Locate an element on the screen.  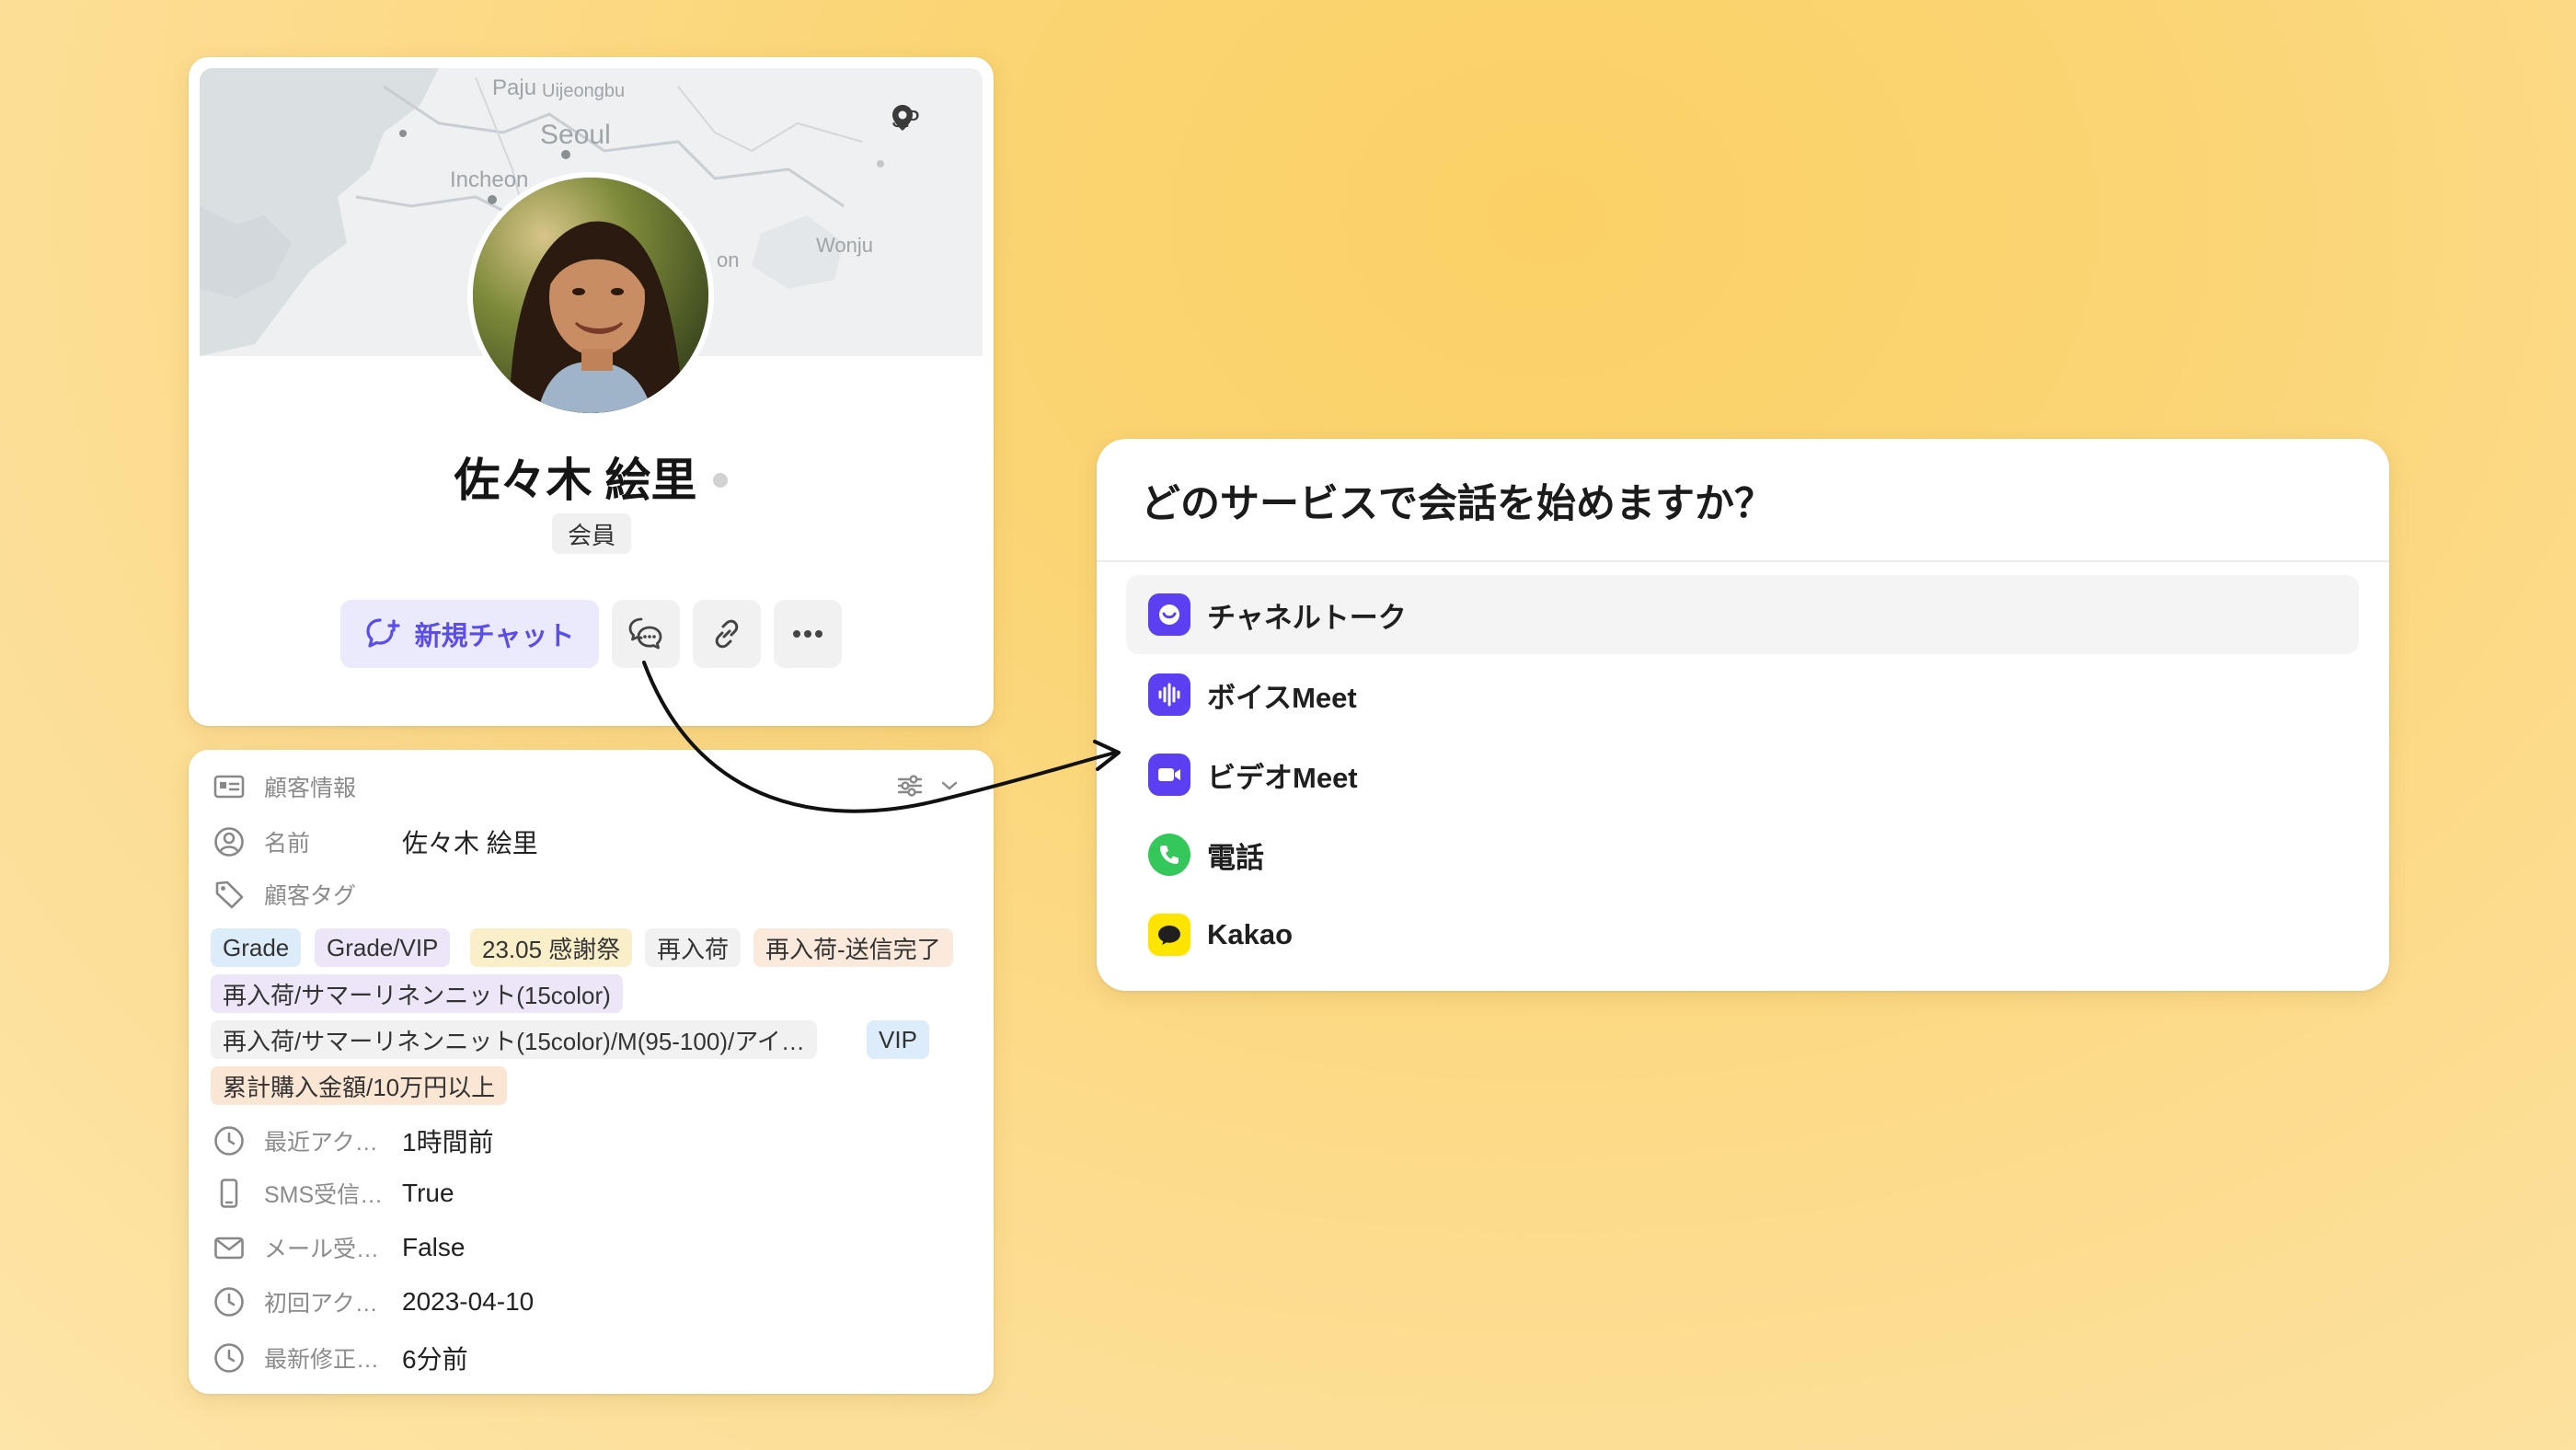
service-option-channel-talk: チャネルトーク is located at coordinates (1742, 614).